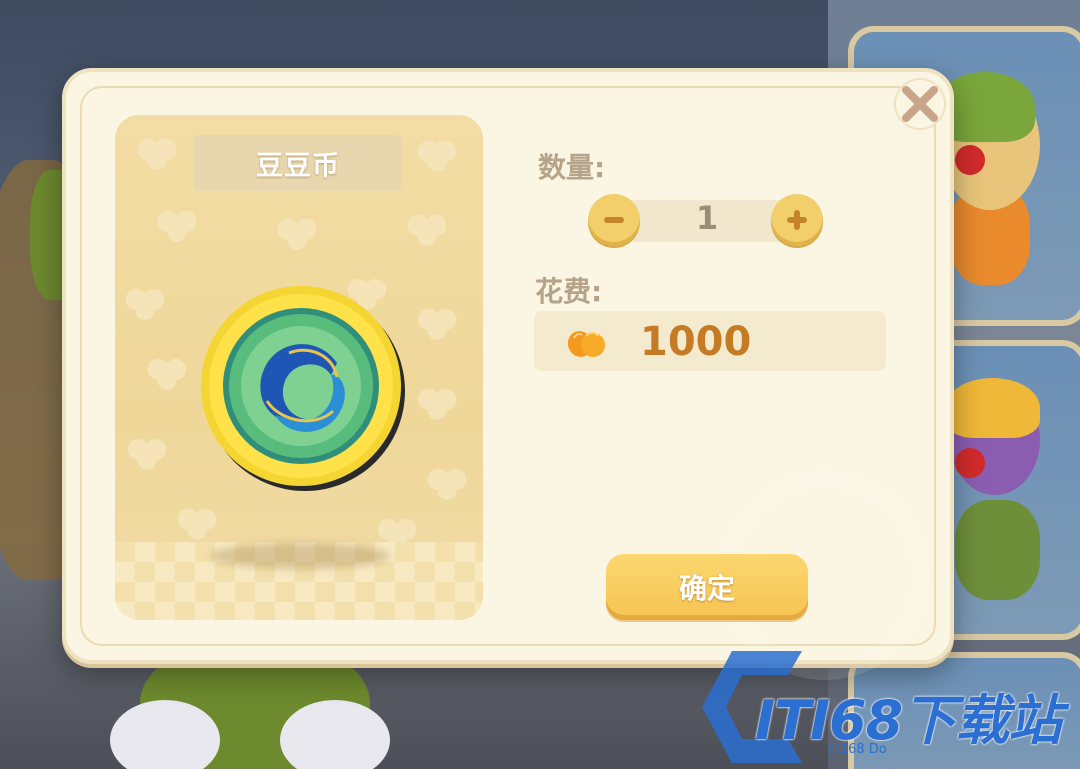  I want to click on confirm-button: 确定, so click(707, 587).